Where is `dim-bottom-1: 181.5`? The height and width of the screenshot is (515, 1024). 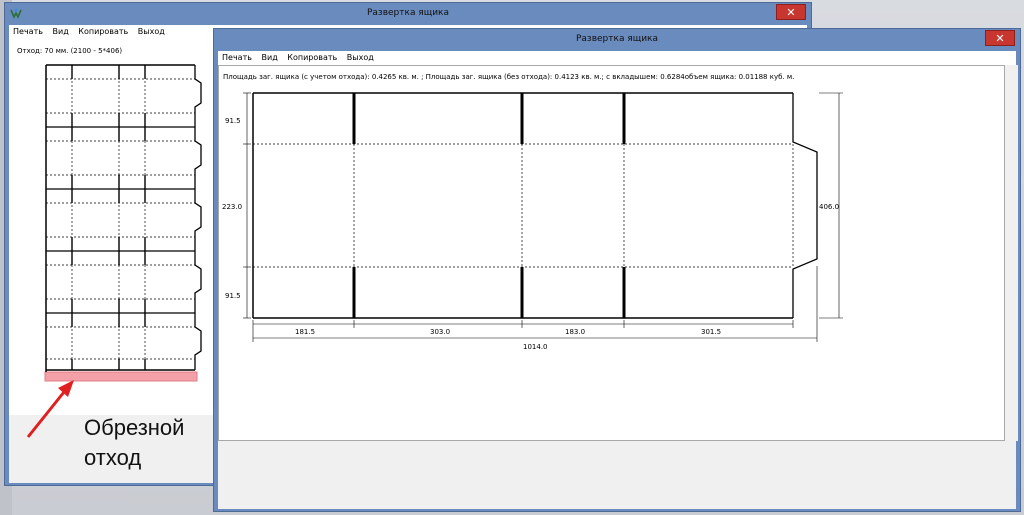 dim-bottom-1: 181.5 is located at coordinates (305, 332).